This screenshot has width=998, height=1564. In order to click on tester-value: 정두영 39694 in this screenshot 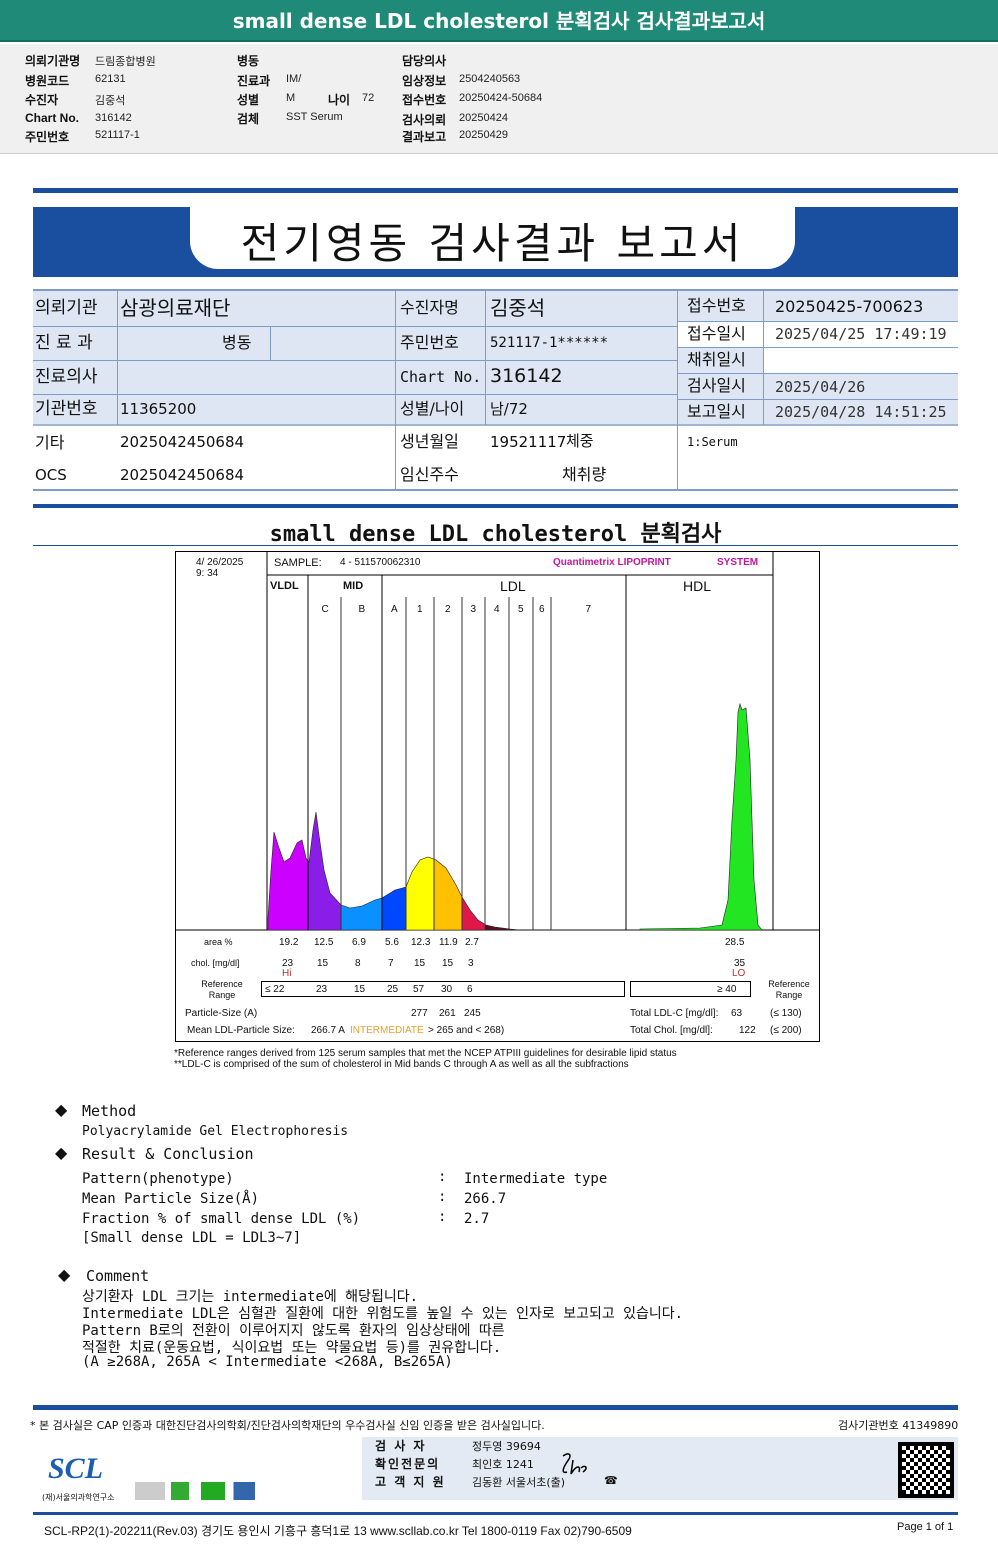, I will do `click(506, 1446)`.